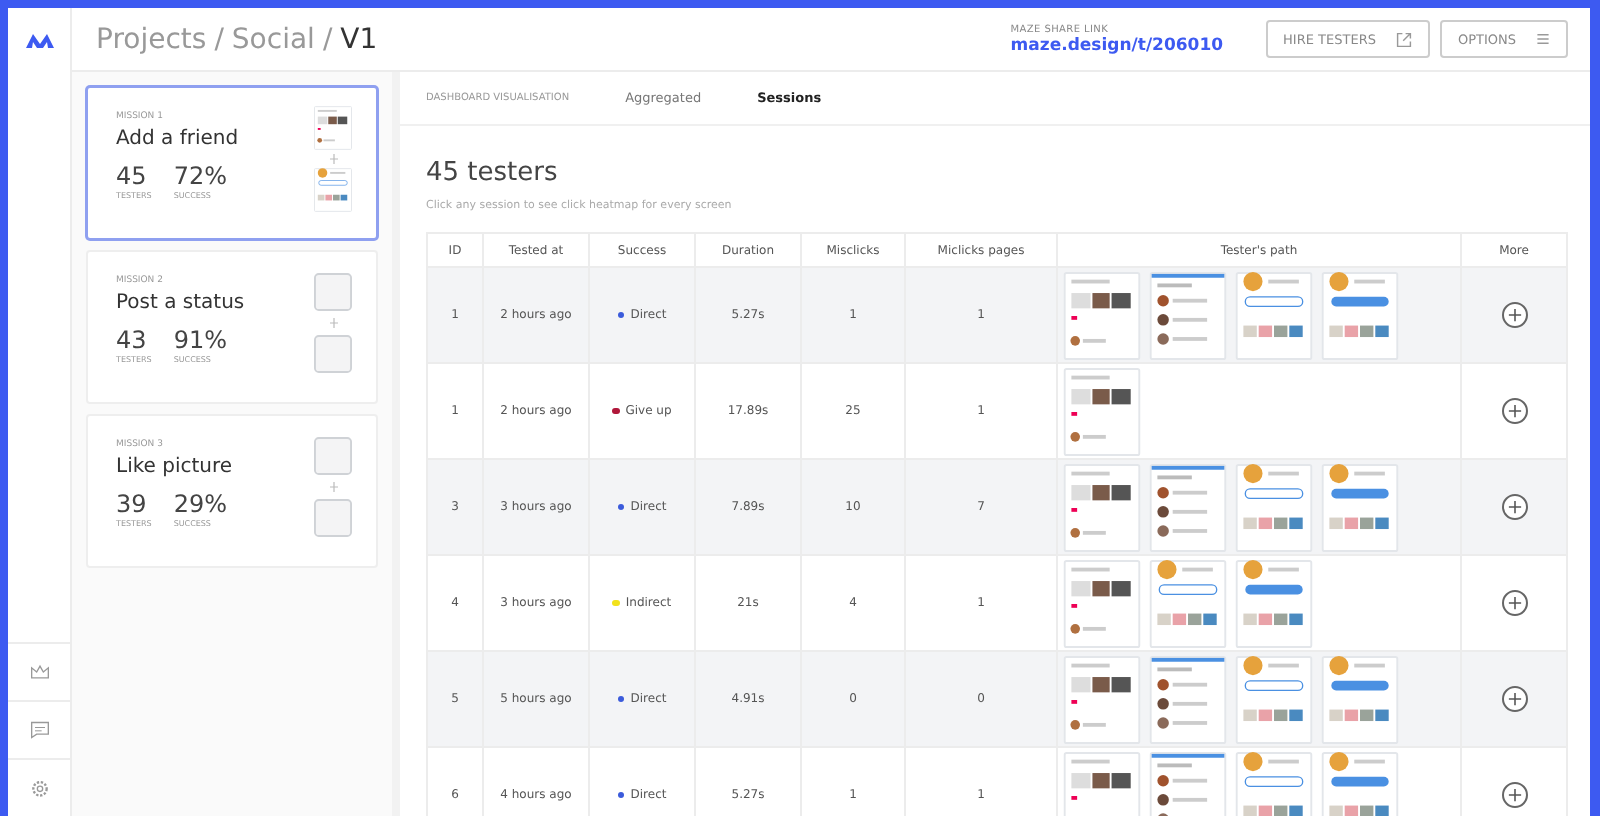 The height and width of the screenshot is (816, 1600). I want to click on results-heading: 45 testers, so click(493, 173).